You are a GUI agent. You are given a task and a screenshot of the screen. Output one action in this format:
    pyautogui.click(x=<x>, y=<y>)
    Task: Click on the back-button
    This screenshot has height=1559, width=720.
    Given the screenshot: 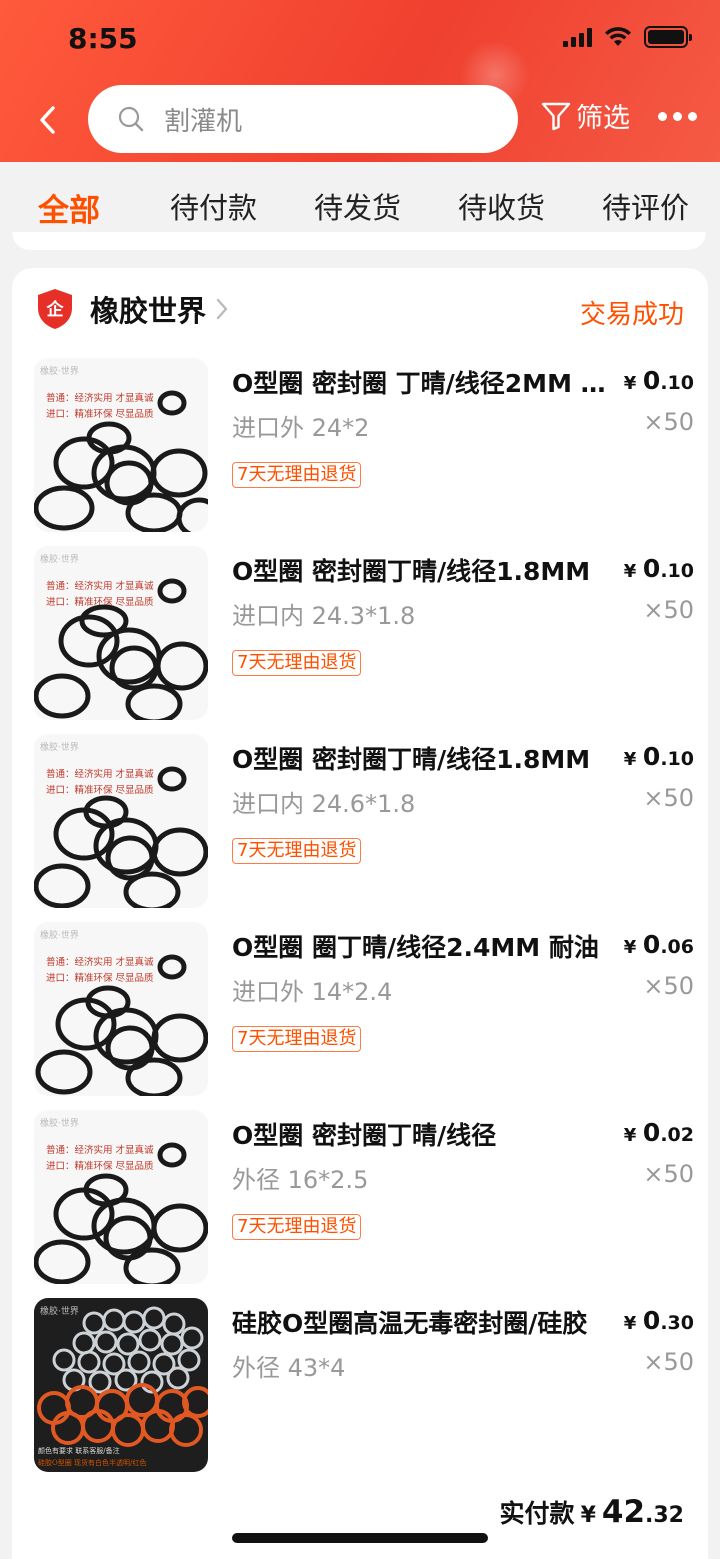 What is the action you would take?
    pyautogui.click(x=47, y=120)
    